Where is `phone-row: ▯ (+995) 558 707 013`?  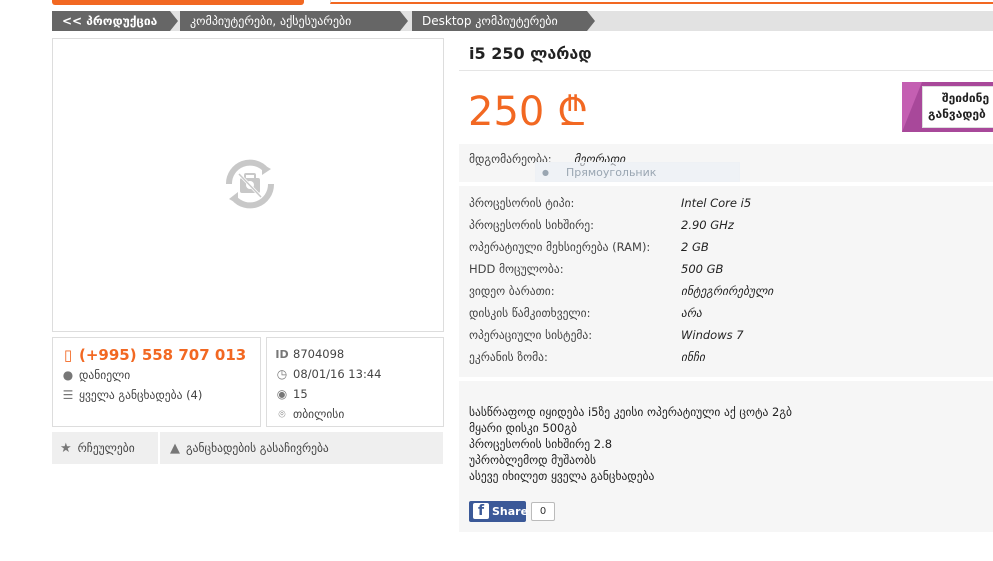 phone-row: ▯ (+995) 558 707 013 is located at coordinates (153, 355).